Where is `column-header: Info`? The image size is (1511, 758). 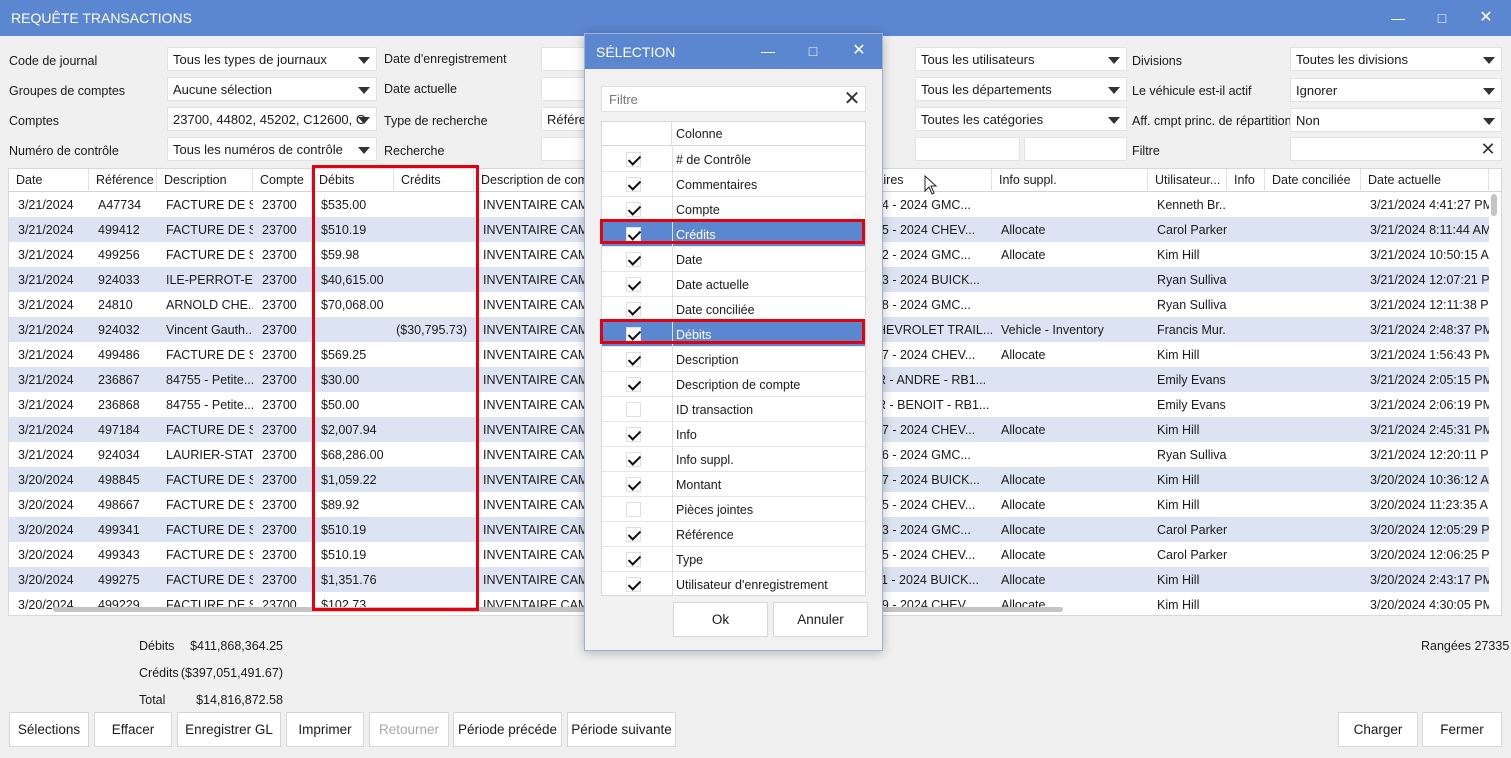 column-header: Info is located at coordinates (1246, 180).